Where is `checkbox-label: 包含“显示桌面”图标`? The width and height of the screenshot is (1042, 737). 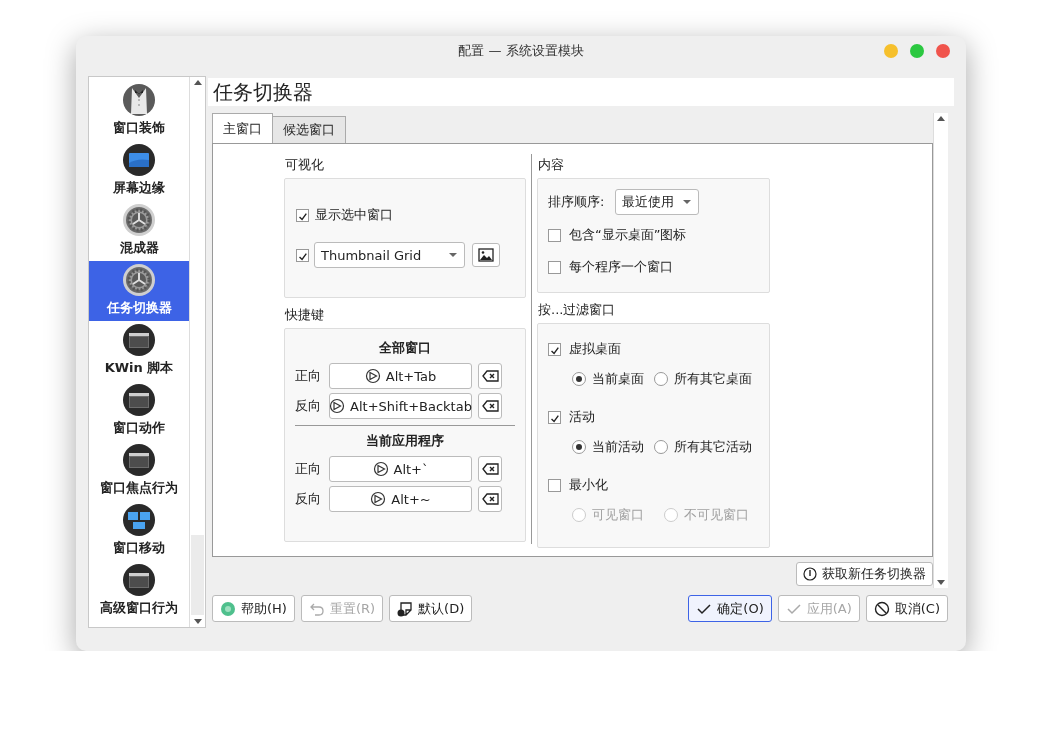 checkbox-label: 包含“显示桌面”图标 is located at coordinates (628, 235).